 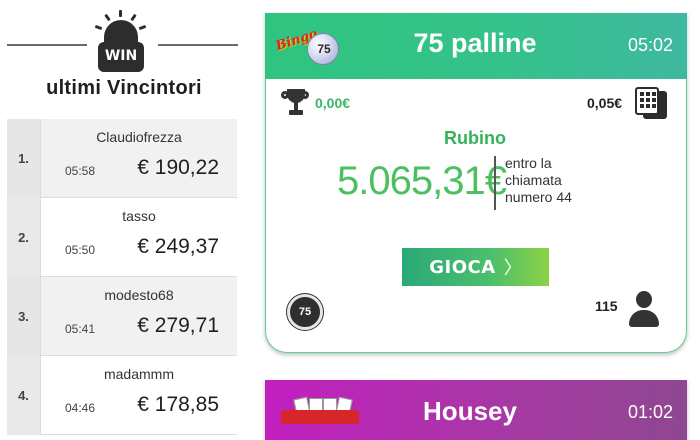 I want to click on prize-divider, so click(x=495, y=183).